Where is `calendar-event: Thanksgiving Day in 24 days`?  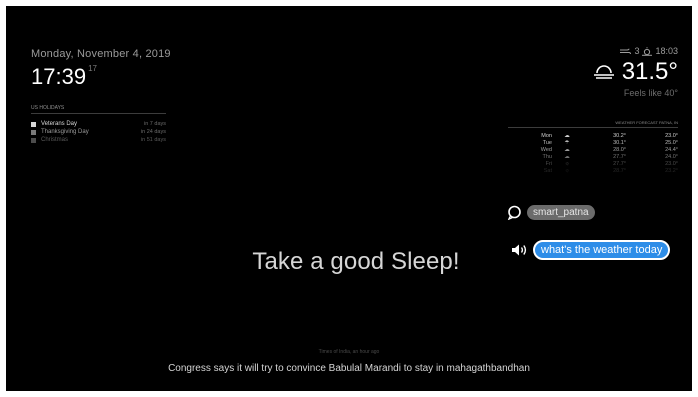
calendar-event: Thanksgiving Day in 24 days is located at coordinates (98, 132).